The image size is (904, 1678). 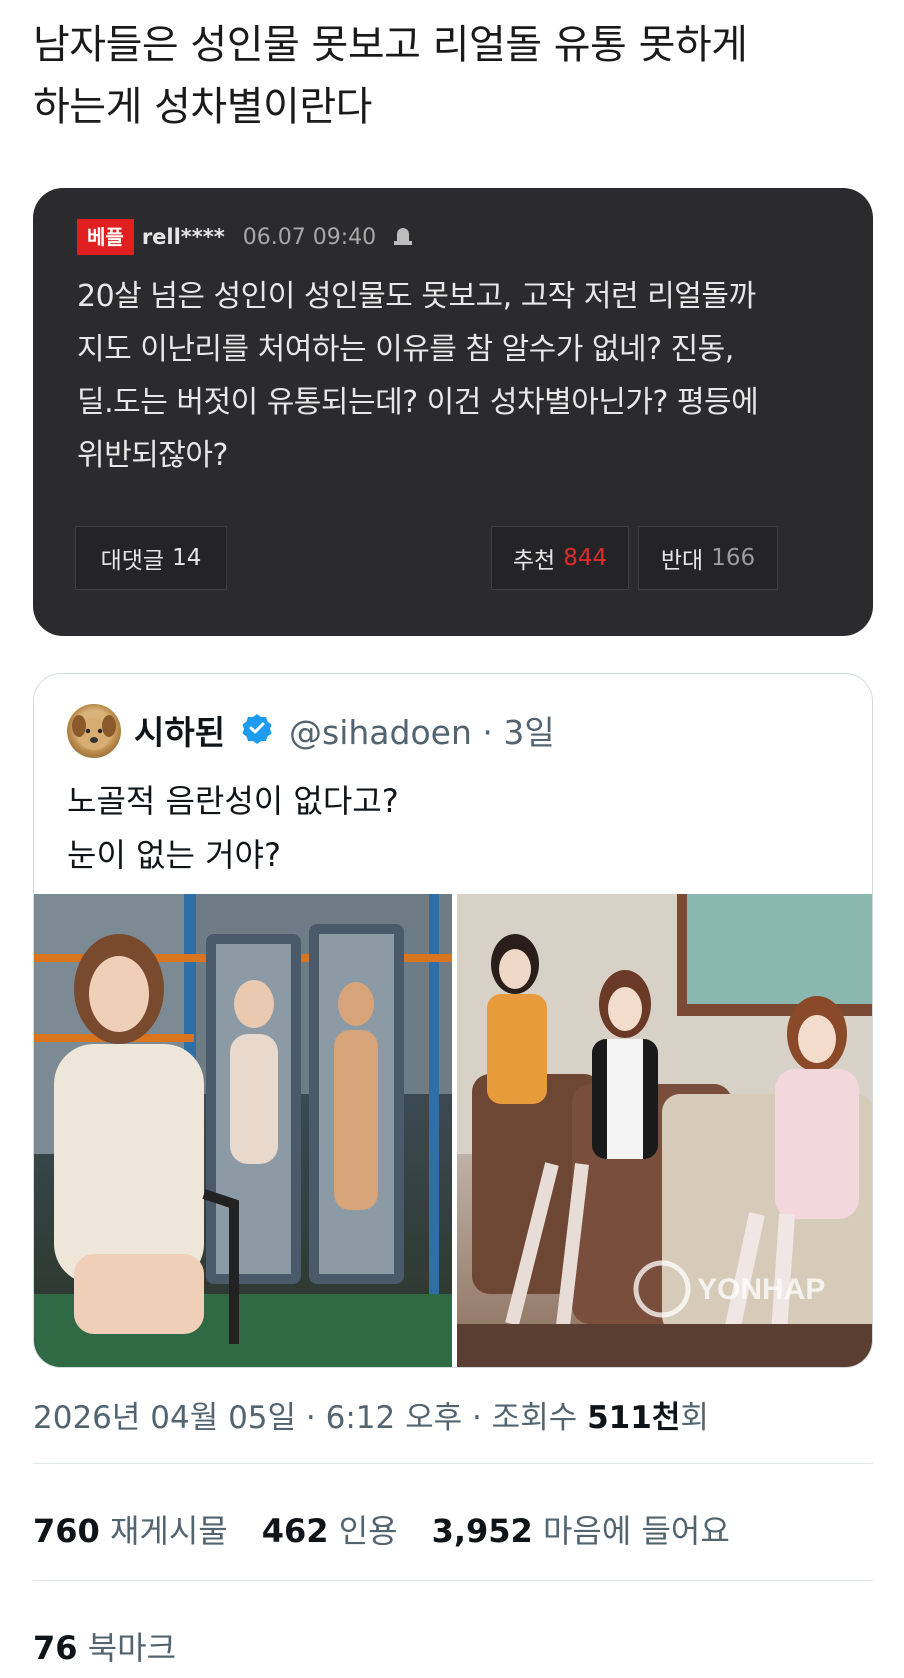 I want to click on engagement-stats: 760 재게시물 462 인용 3,952 마음에 들어요, so click(x=381, y=1529).